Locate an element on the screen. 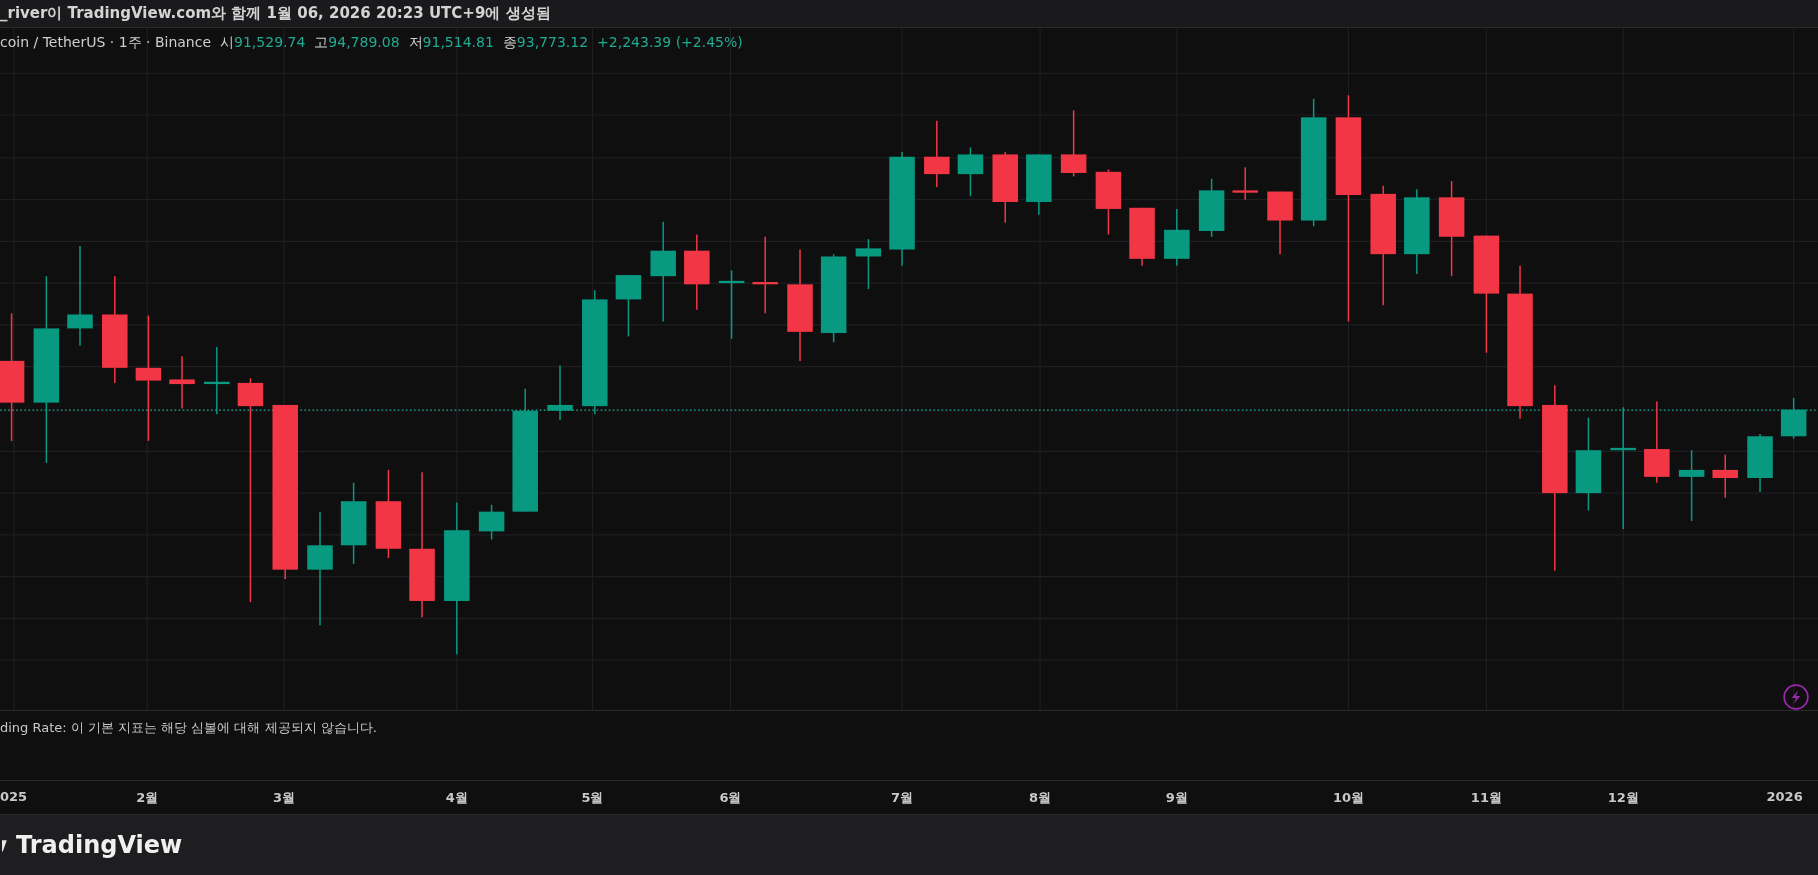 This screenshot has width=1818, height=875. time-axis-label: 11월 is located at coordinates (1486, 798).